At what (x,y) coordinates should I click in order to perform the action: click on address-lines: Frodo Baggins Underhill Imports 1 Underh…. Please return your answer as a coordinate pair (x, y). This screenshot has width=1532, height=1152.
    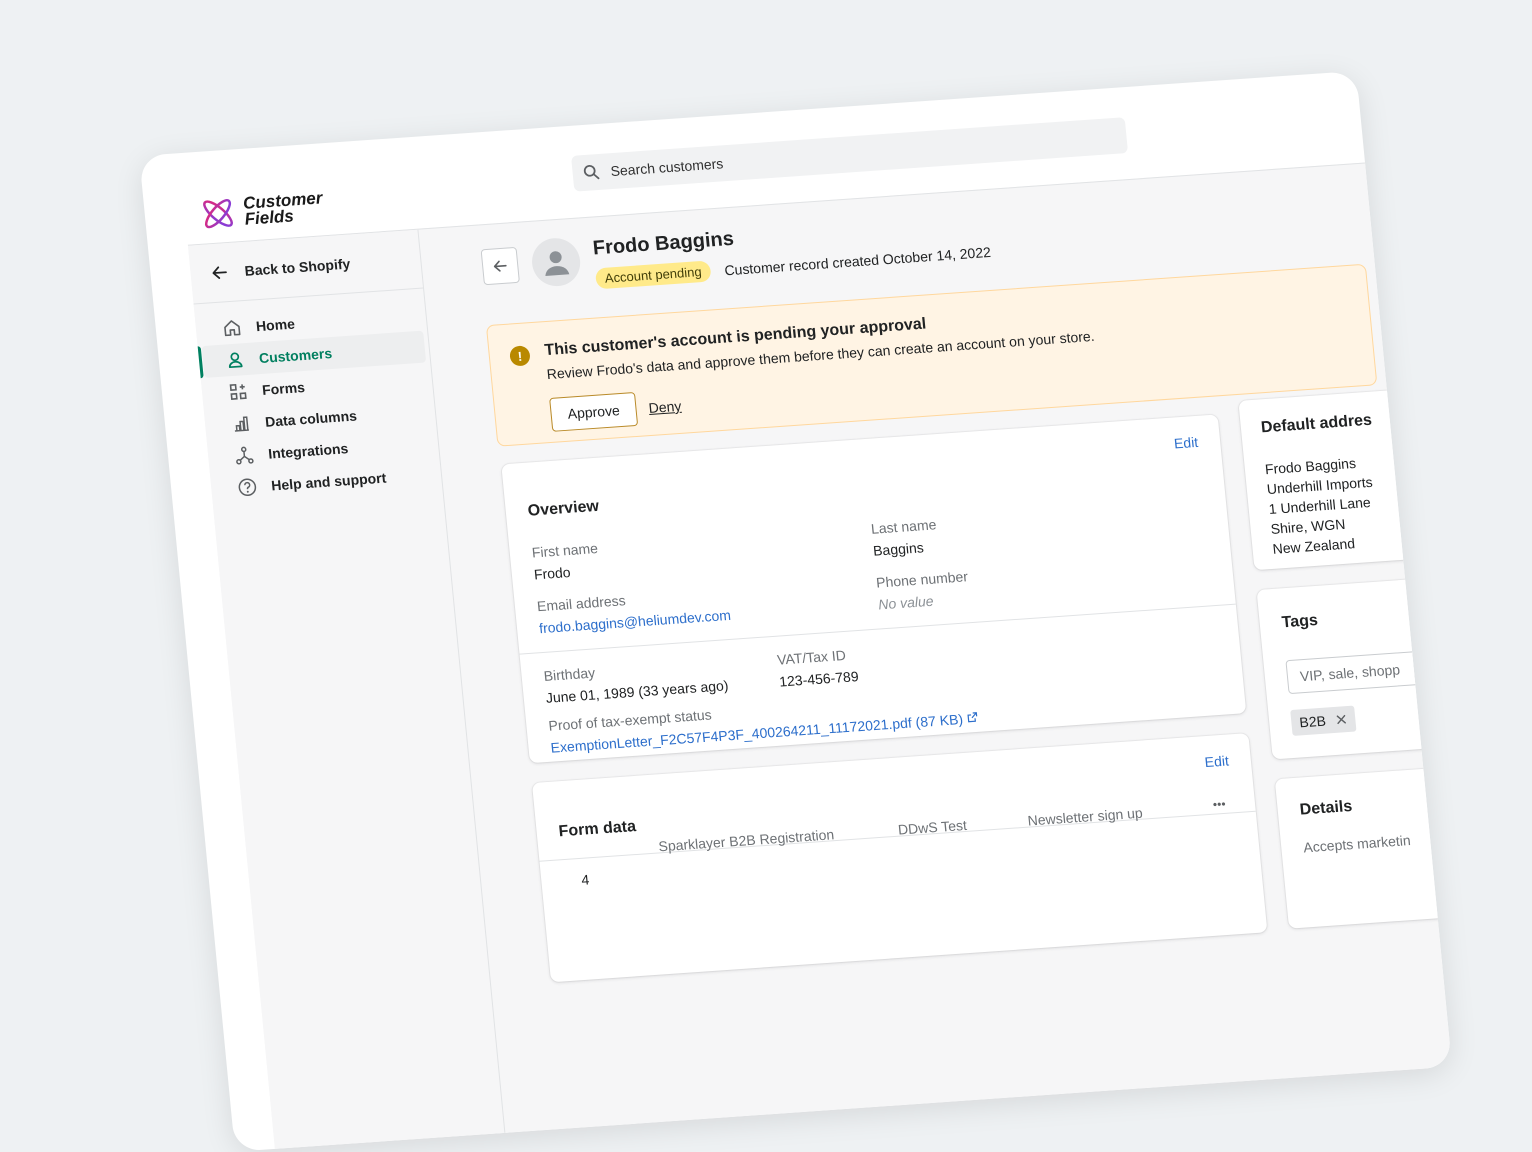
    Looking at the image, I should click on (1321, 505).